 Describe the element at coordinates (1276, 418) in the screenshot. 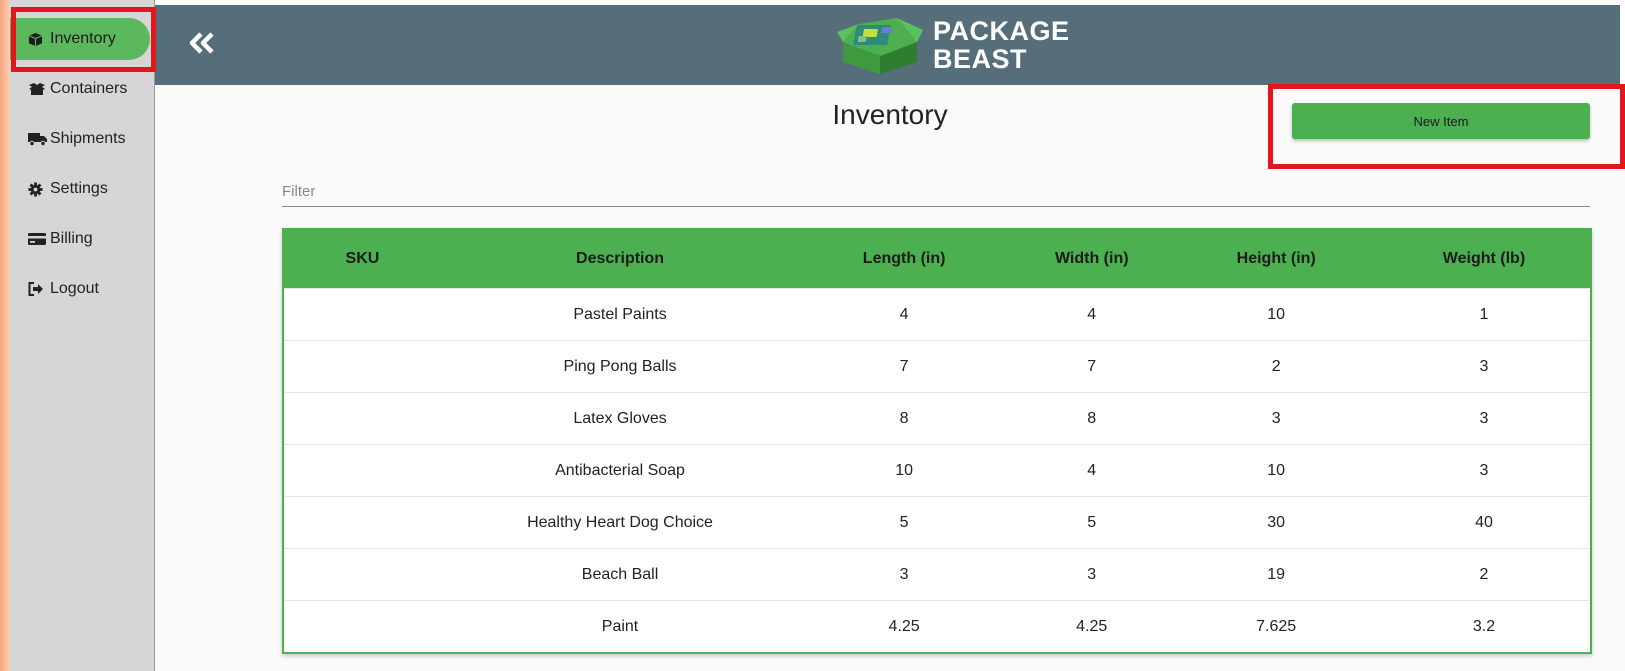

I see `cell-height: 3` at that location.